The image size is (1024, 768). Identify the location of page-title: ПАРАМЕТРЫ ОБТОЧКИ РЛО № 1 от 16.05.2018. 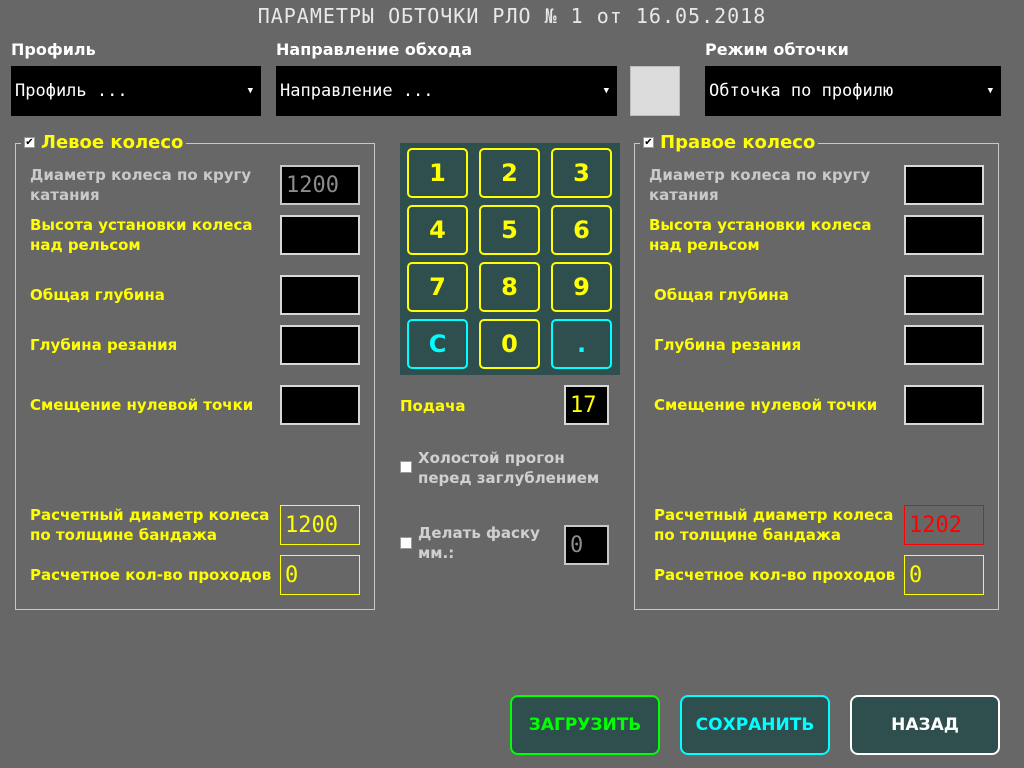
(512, 16).